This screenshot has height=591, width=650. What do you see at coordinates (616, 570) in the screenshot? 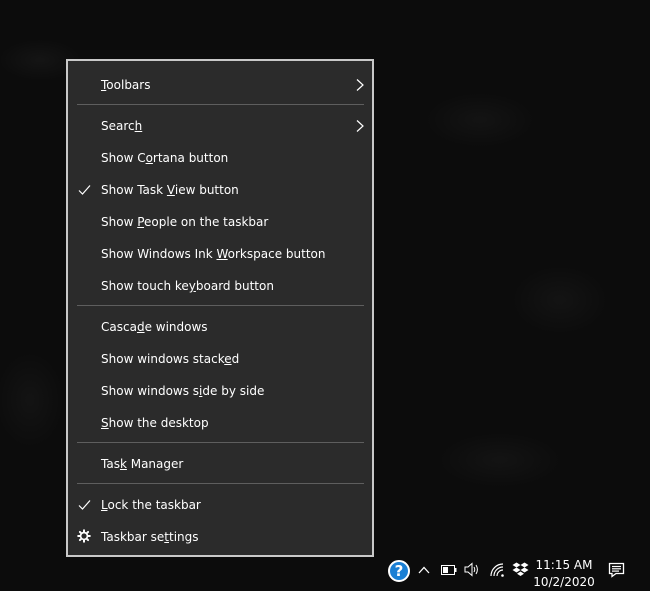
I see `action-center-icon` at bounding box center [616, 570].